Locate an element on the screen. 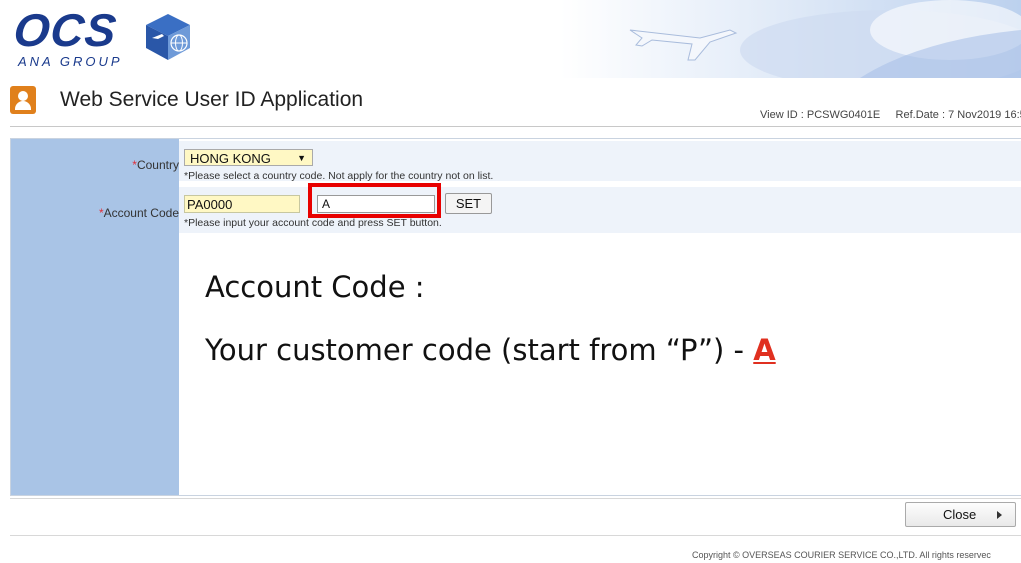  user-icon is located at coordinates (23, 100).